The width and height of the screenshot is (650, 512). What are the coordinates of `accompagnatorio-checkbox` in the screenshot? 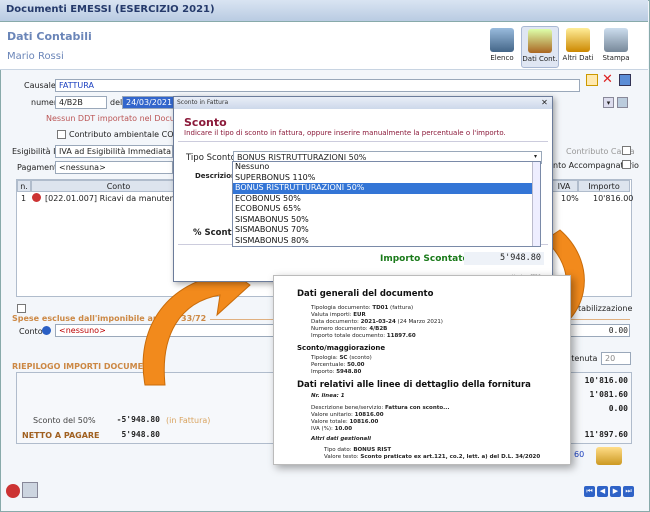 It's located at (626, 164).